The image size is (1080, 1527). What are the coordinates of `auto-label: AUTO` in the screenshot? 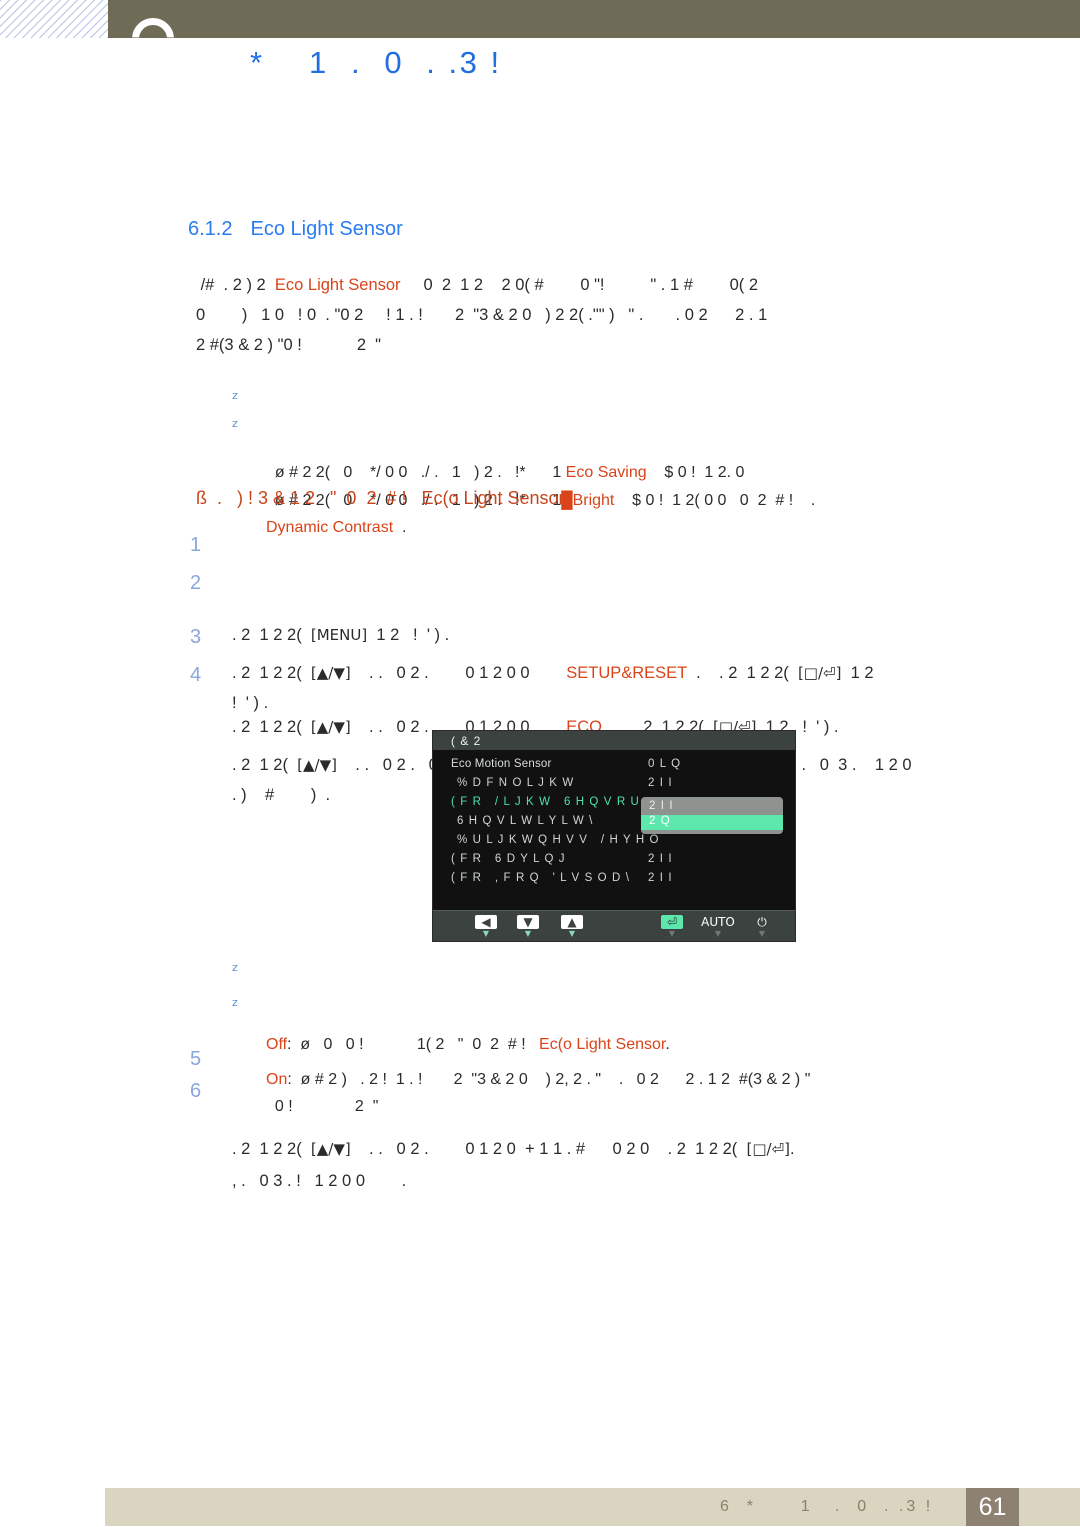 It's located at (718, 922).